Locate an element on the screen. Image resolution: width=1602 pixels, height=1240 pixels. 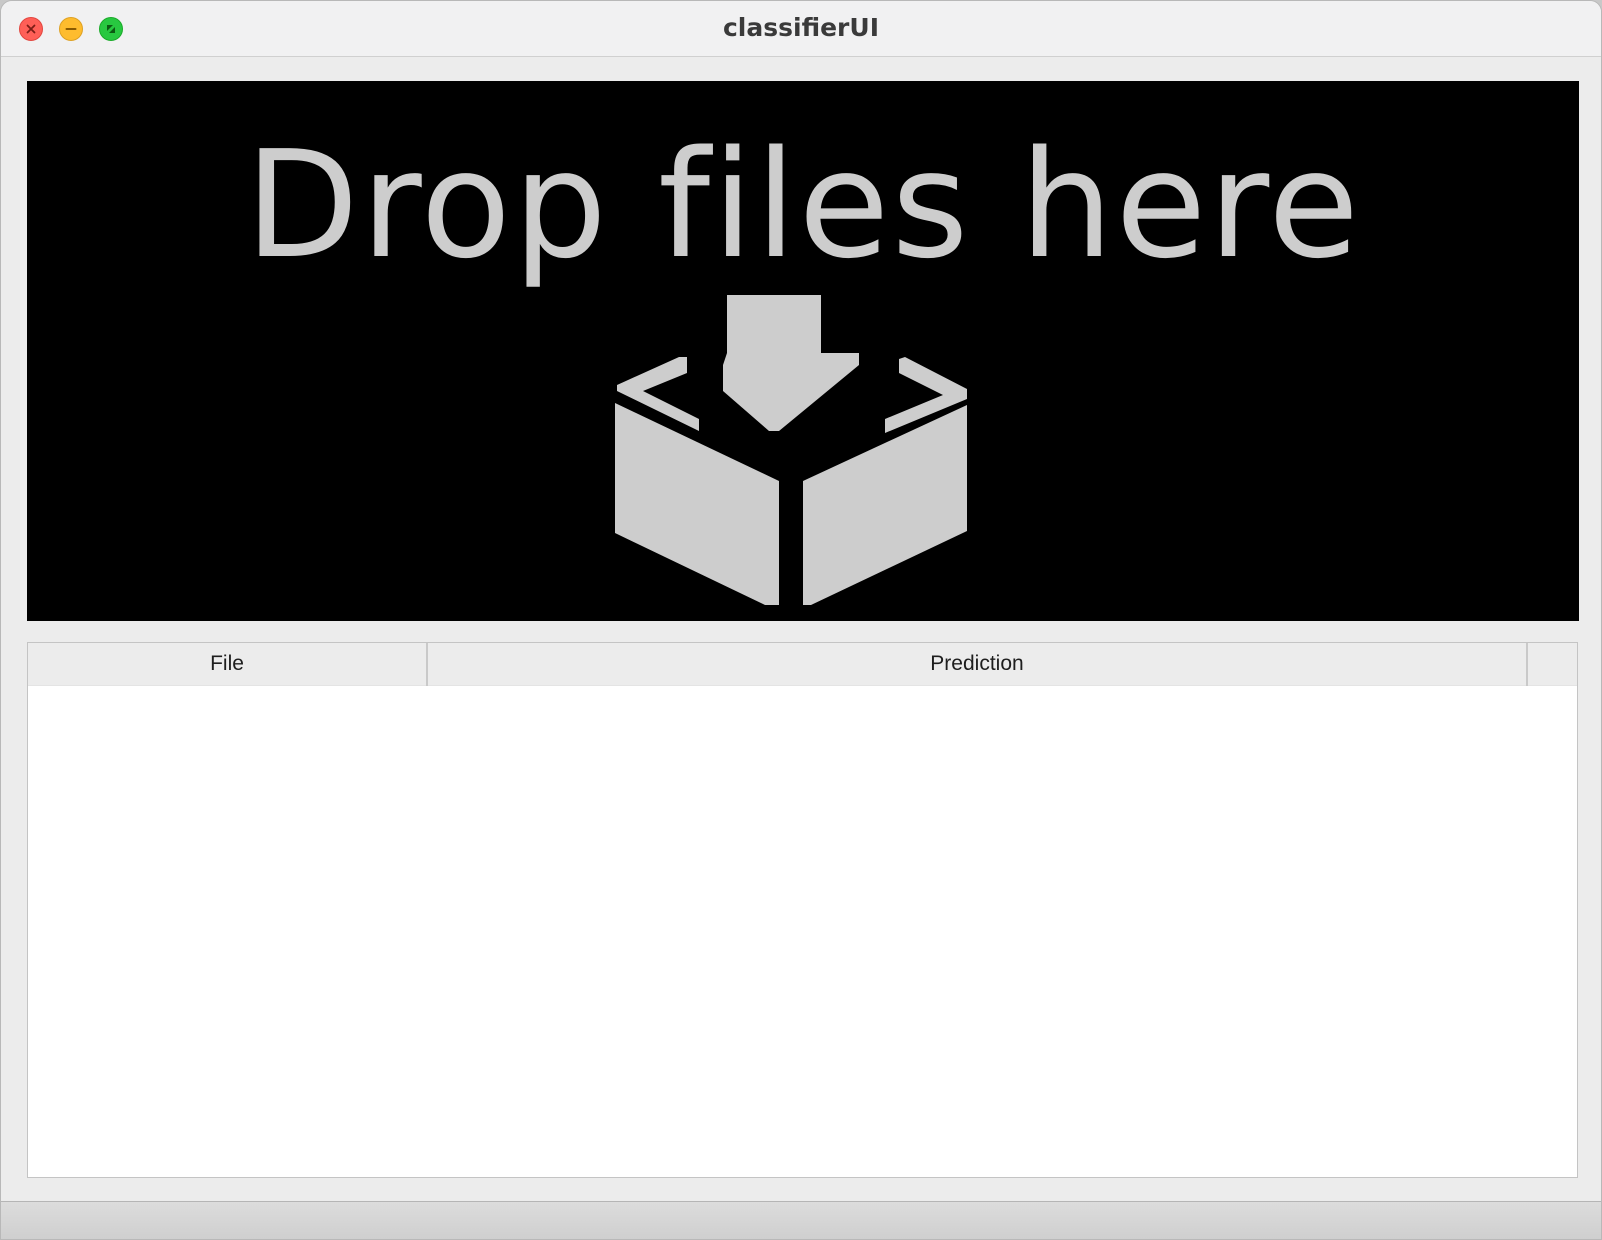
close-icon is located at coordinates (31, 29).